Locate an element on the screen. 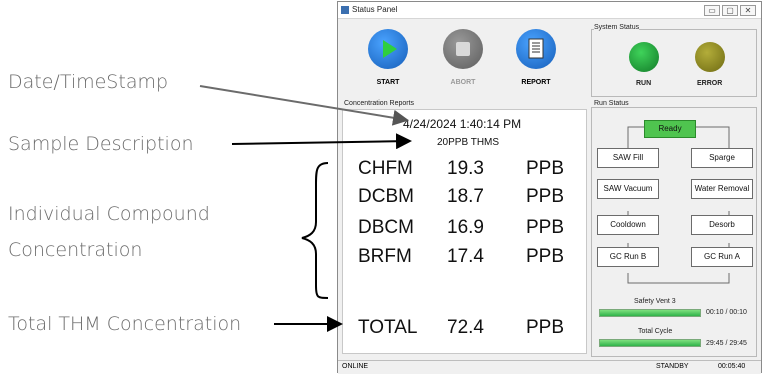 This screenshot has height=374, width=765. timestamp-annotation: Date/TimeStamp is located at coordinates (88, 82).